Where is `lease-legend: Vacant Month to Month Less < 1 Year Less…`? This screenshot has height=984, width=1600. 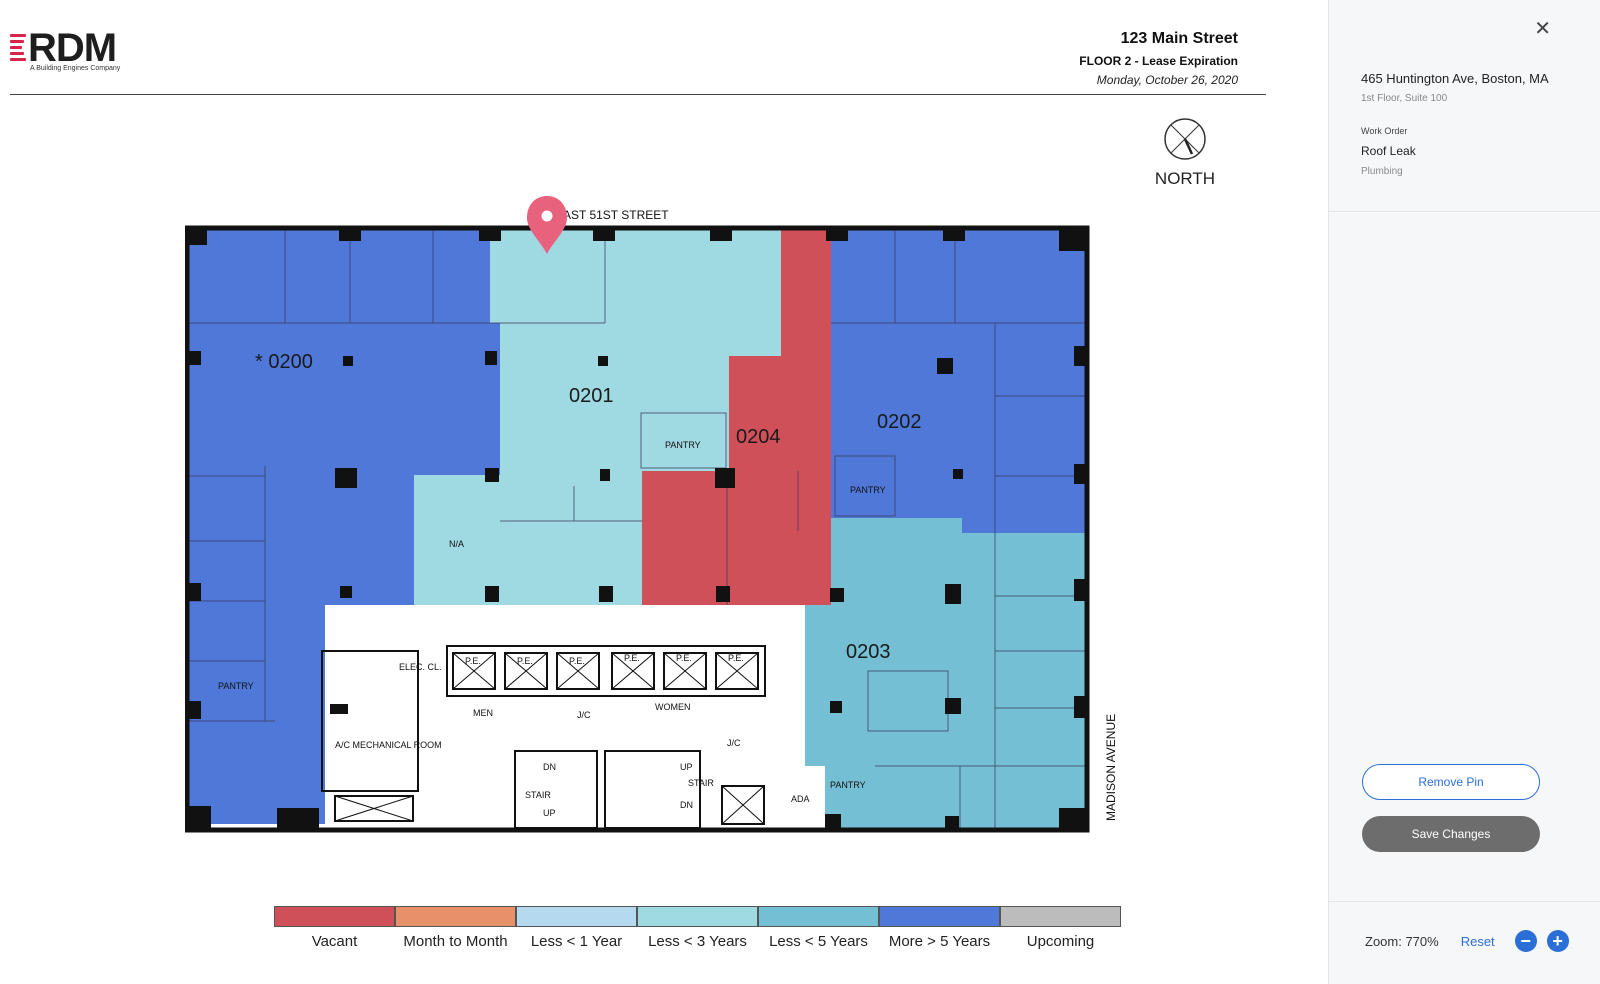
lease-legend: Vacant Month to Month Less < 1 Year Less… is located at coordinates (697, 928).